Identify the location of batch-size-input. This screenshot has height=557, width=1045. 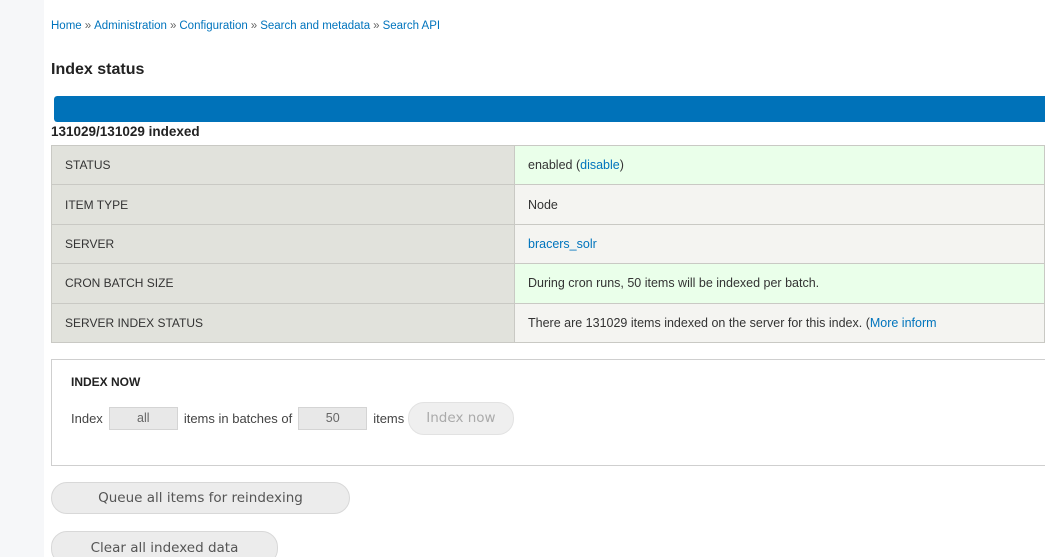
(333, 418).